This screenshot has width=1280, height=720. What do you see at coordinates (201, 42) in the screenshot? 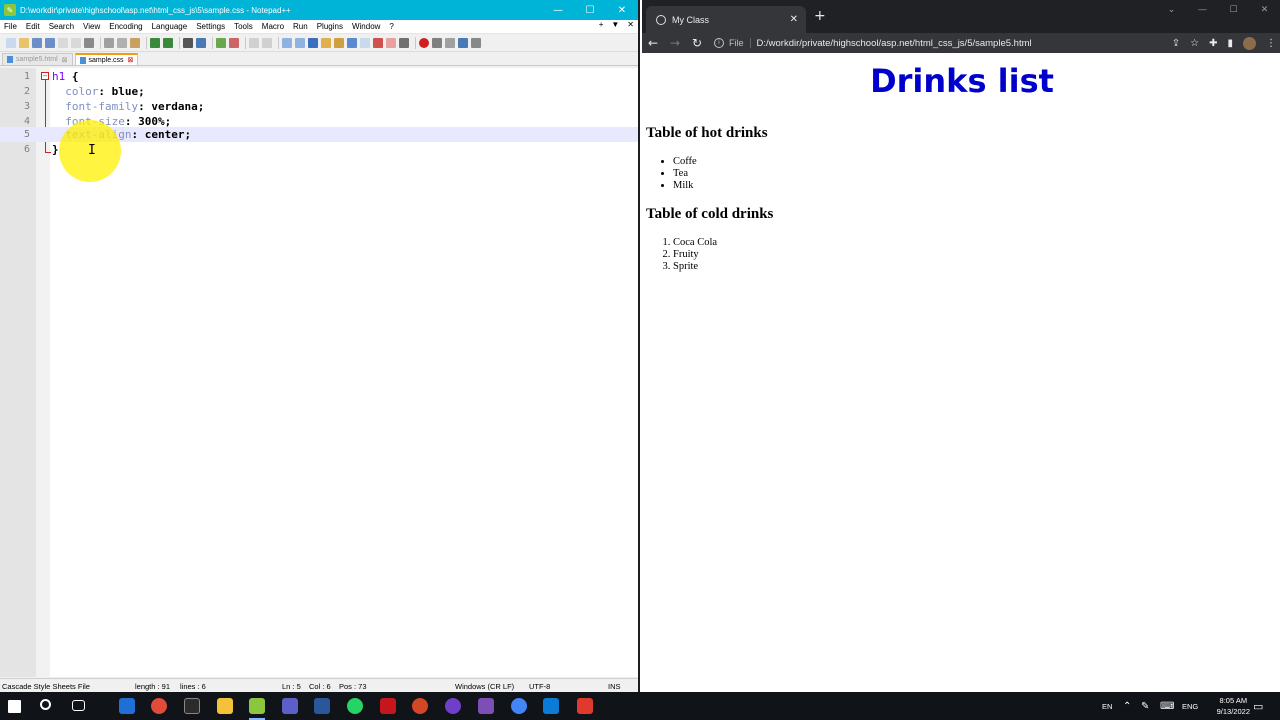
I see `replace-icon` at bounding box center [201, 42].